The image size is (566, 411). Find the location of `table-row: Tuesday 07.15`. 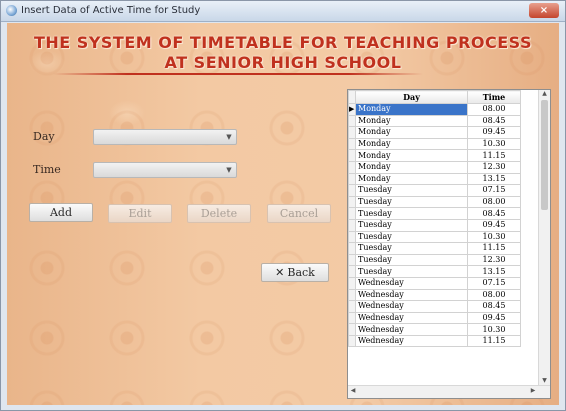

table-row: Tuesday 07.15 is located at coordinates (434, 190).